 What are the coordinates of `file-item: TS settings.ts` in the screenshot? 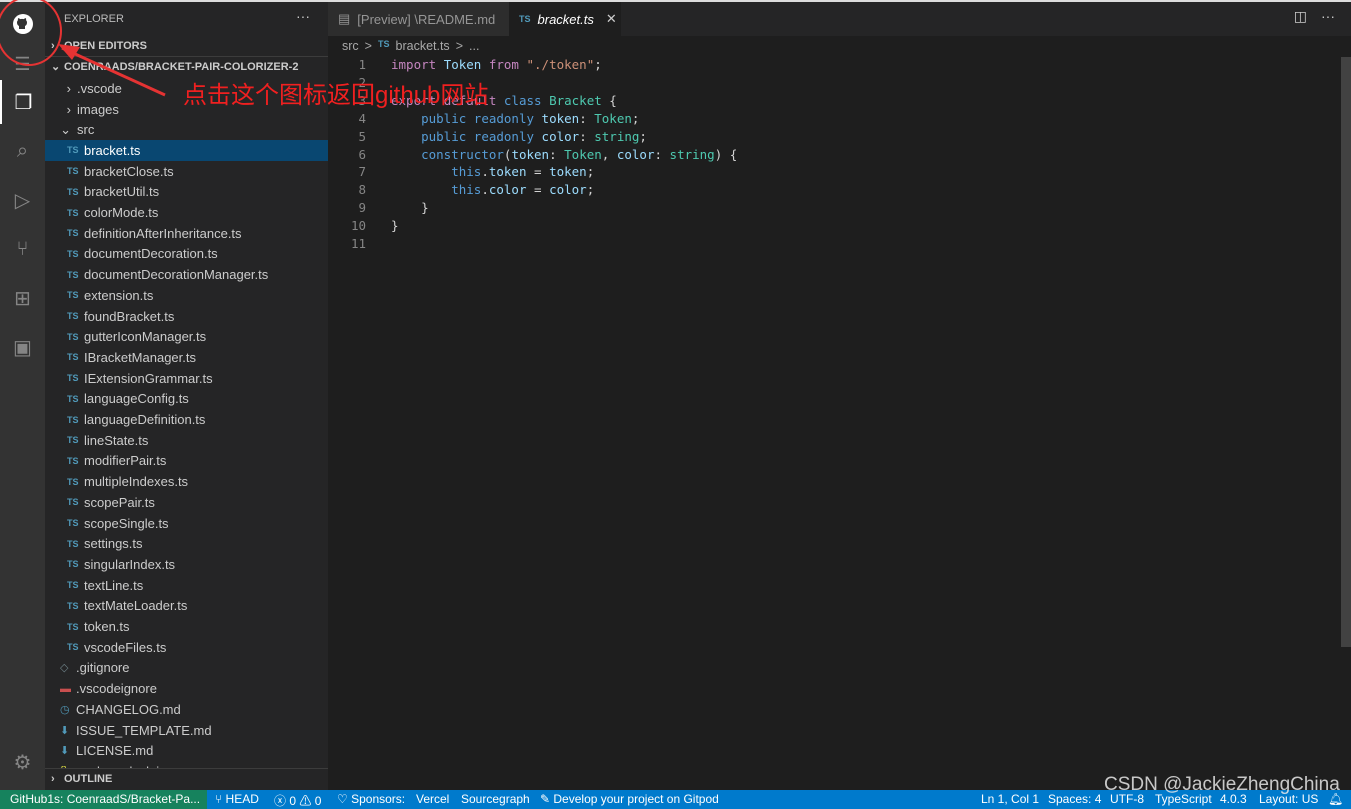 It's located at (186, 543).